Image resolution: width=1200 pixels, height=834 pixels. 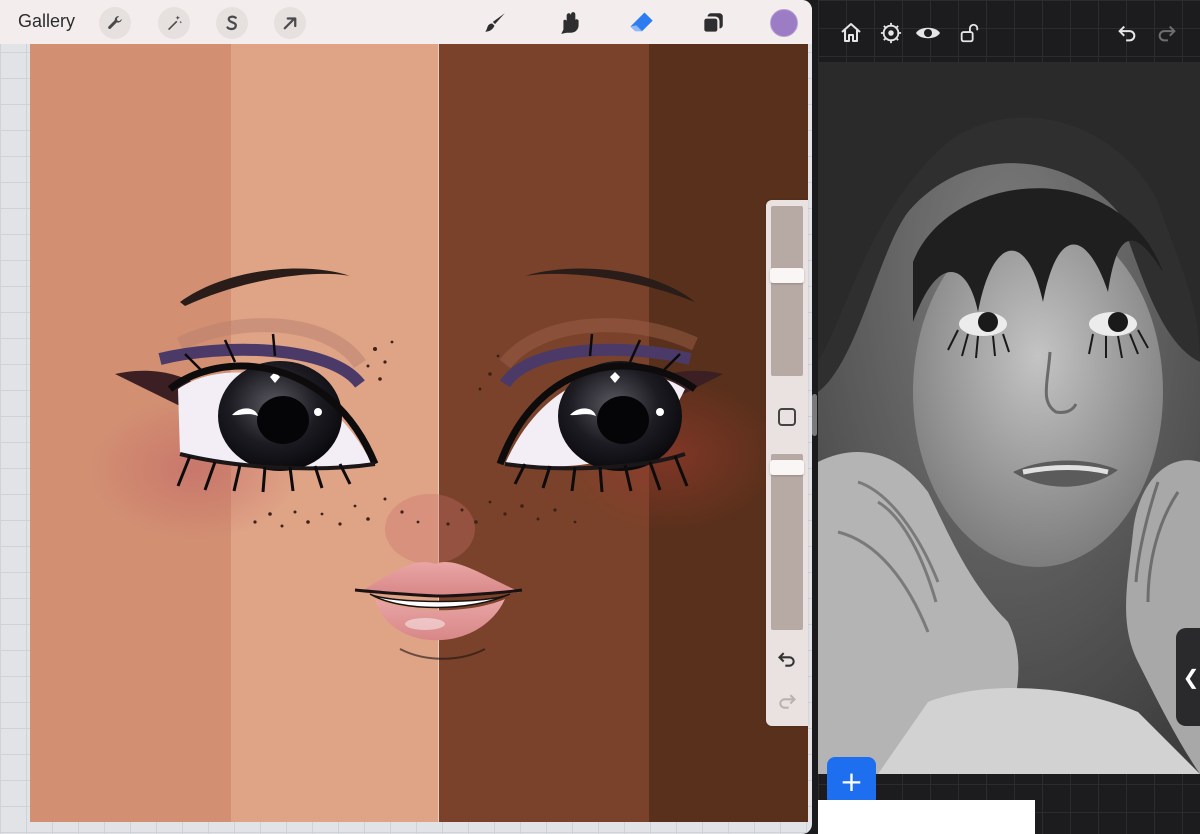 What do you see at coordinates (851, 33) in the screenshot?
I see `home-icon` at bounding box center [851, 33].